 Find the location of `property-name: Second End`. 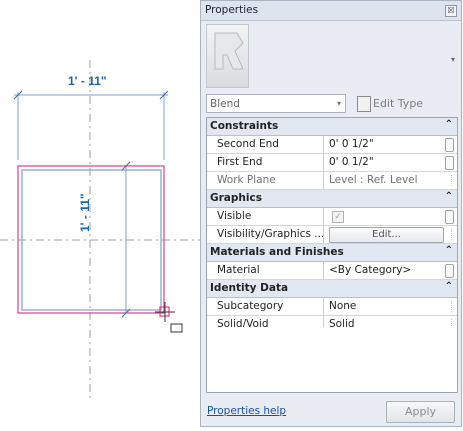

property-name: Second End is located at coordinates (265, 144).